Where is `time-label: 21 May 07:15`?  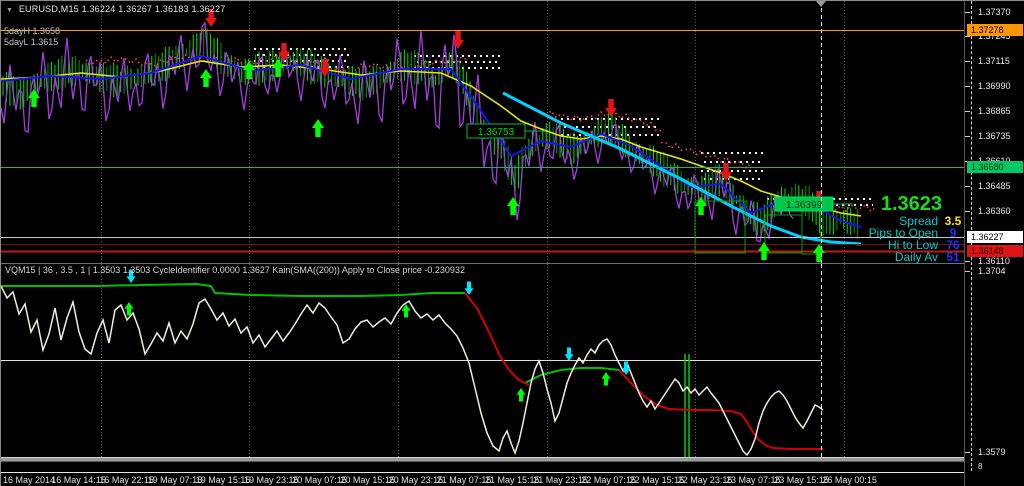
time-label: 21 May 07:15 is located at coordinates (464, 480).